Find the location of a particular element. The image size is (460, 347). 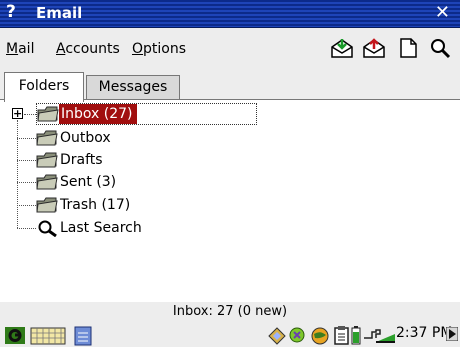

new-message-icon is located at coordinates (408, 48).